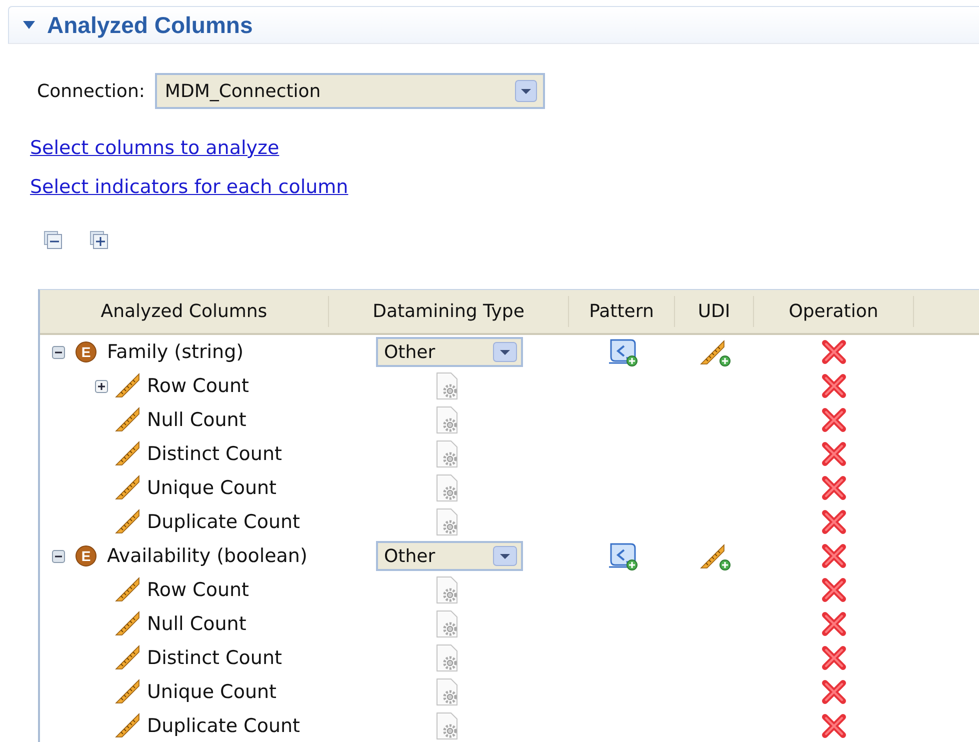 The height and width of the screenshot is (742, 979). I want to click on column-header: UDI, so click(714, 311).